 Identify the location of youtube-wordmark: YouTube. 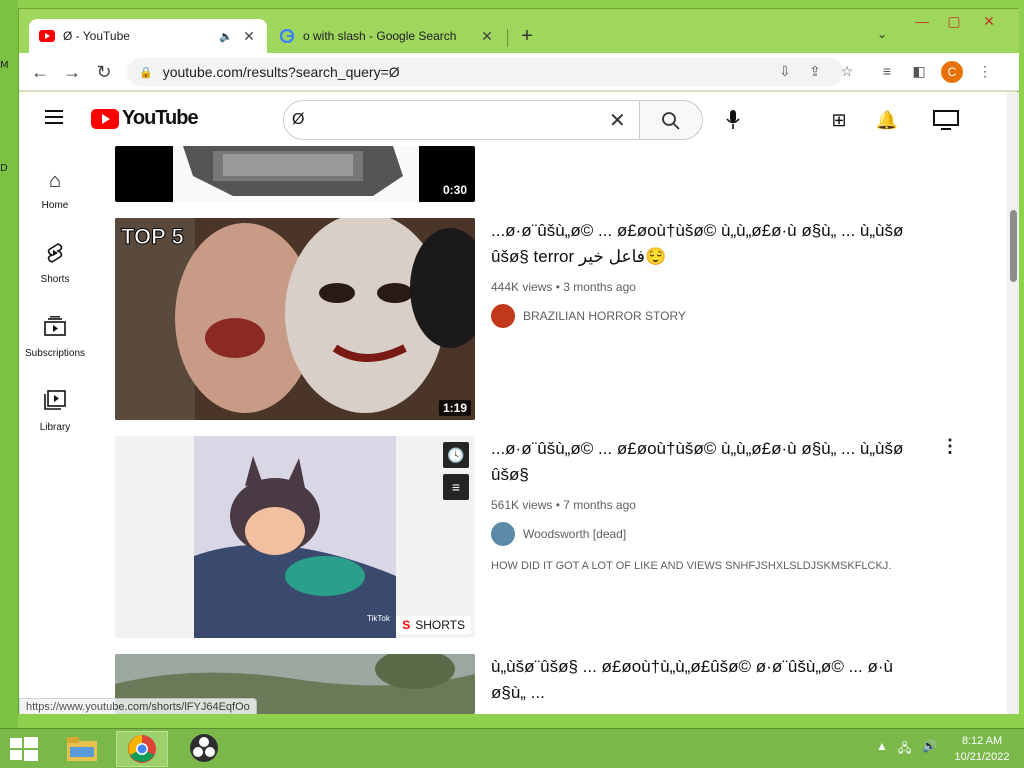
(160, 118).